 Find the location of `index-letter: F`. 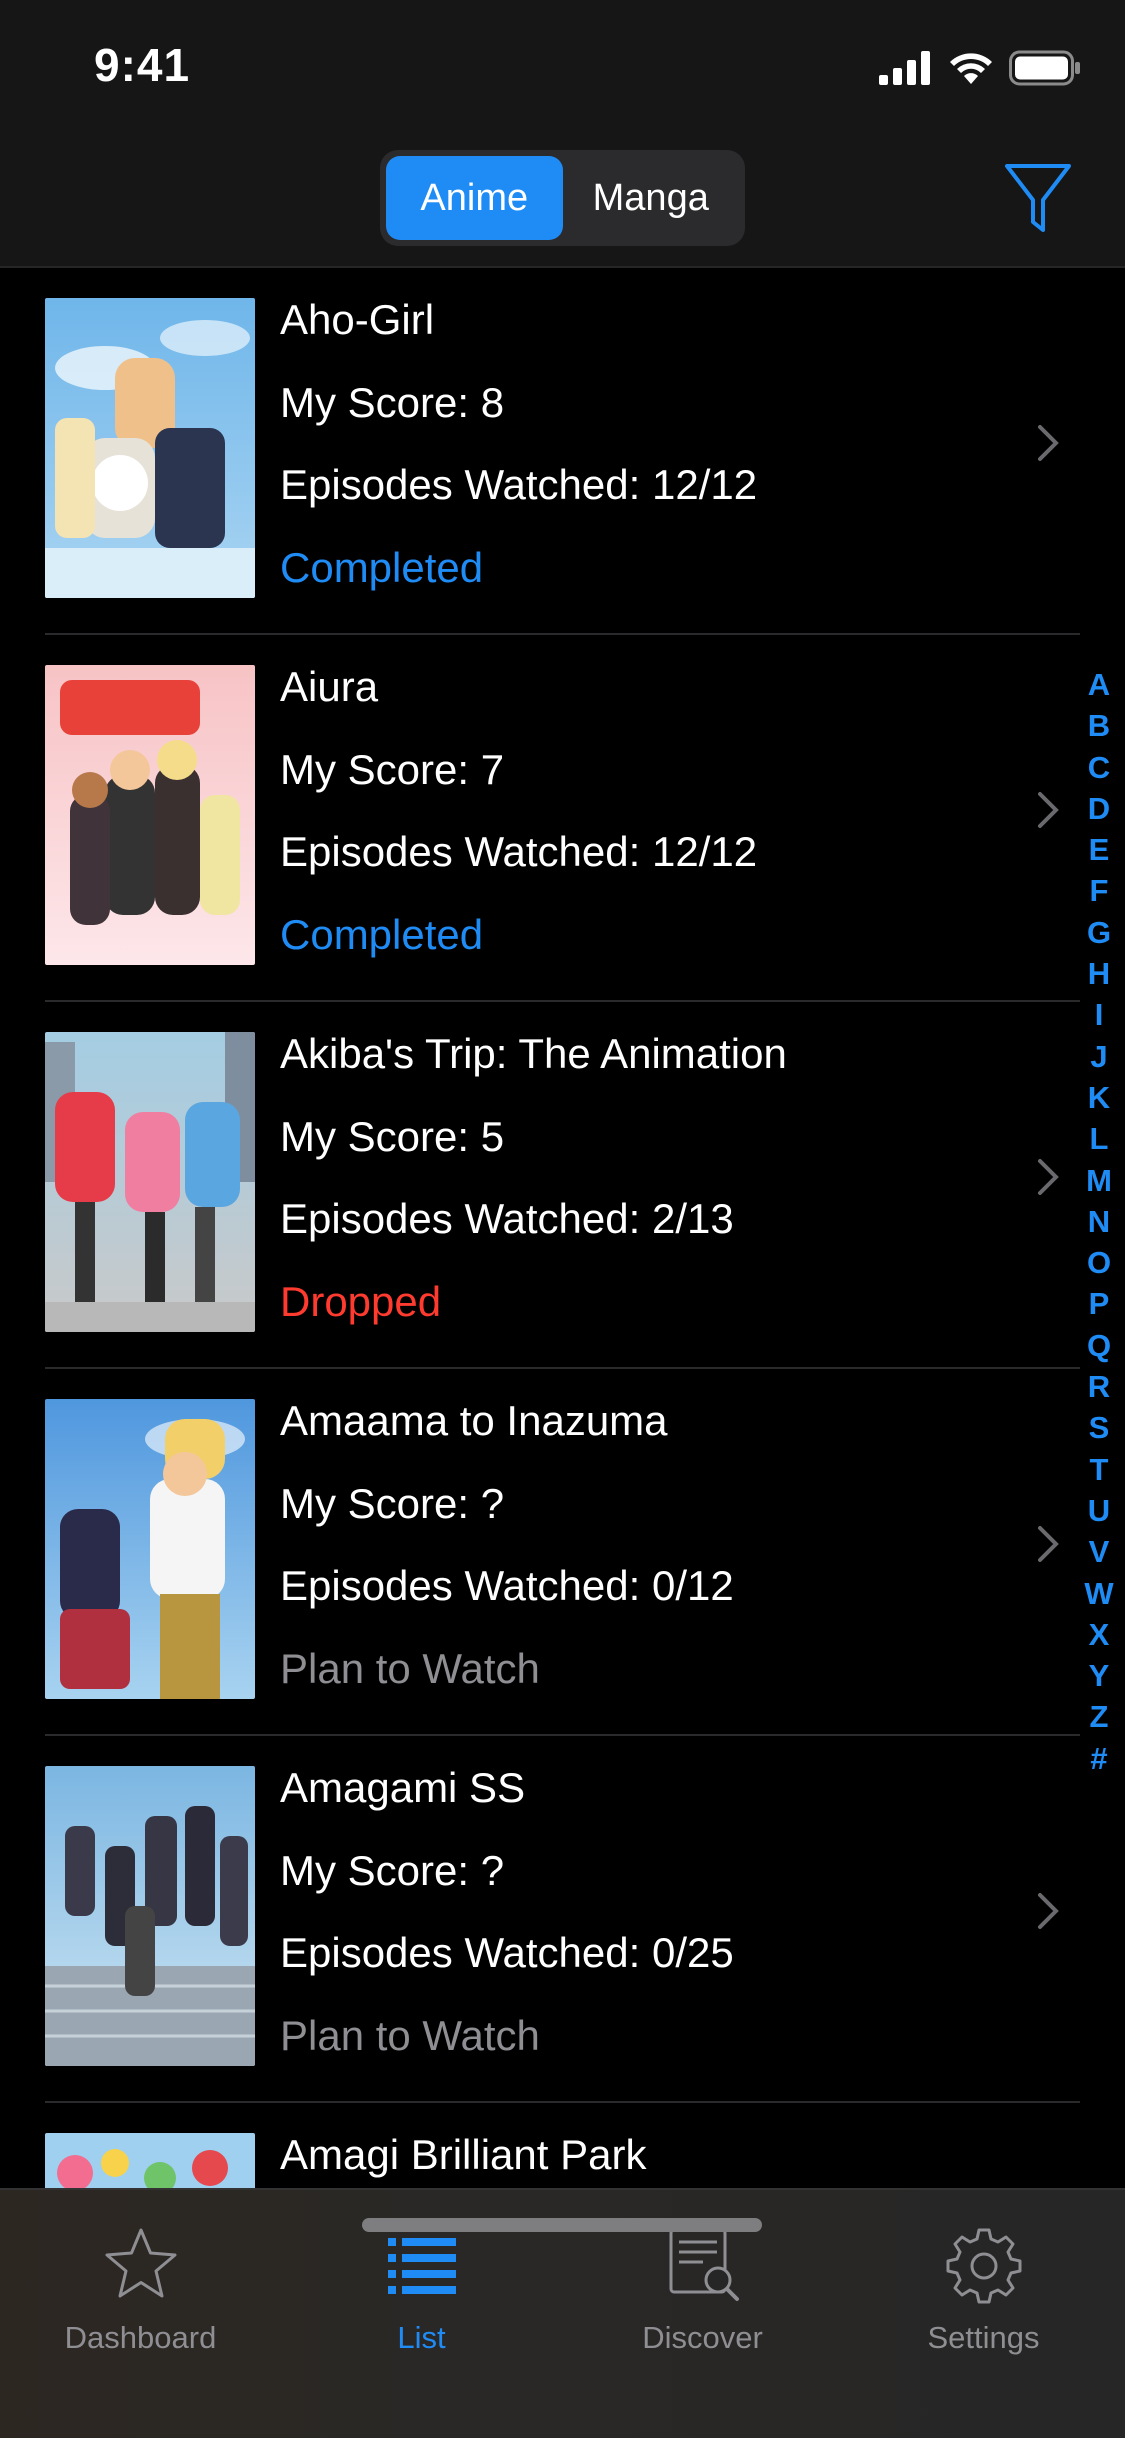

index-letter: F is located at coordinates (1099, 890).